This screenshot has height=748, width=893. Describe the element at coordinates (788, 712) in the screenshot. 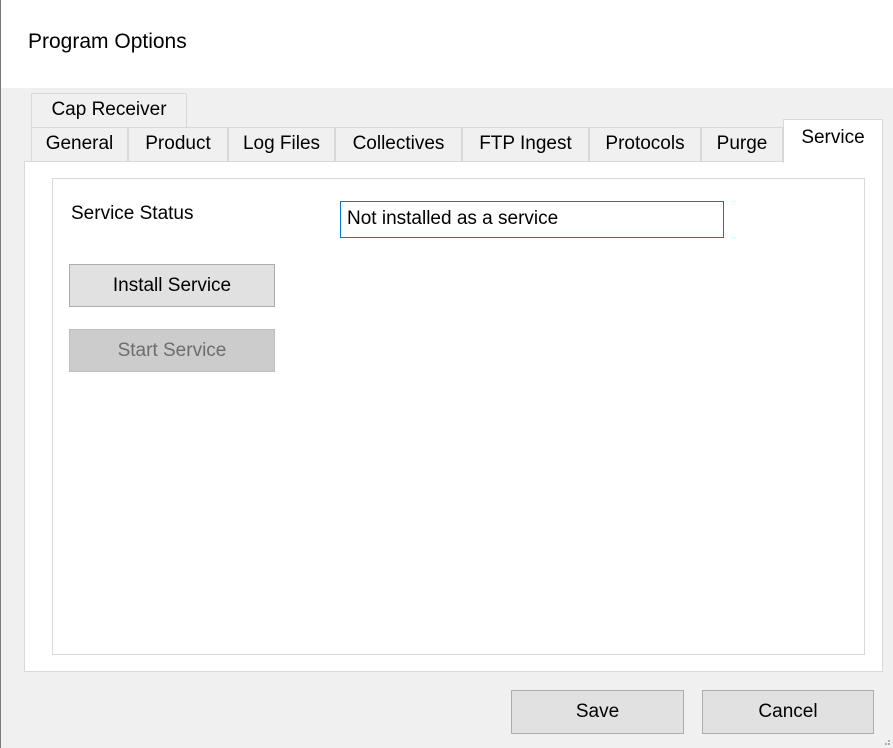

I see `cancel-button: Cancel` at that location.